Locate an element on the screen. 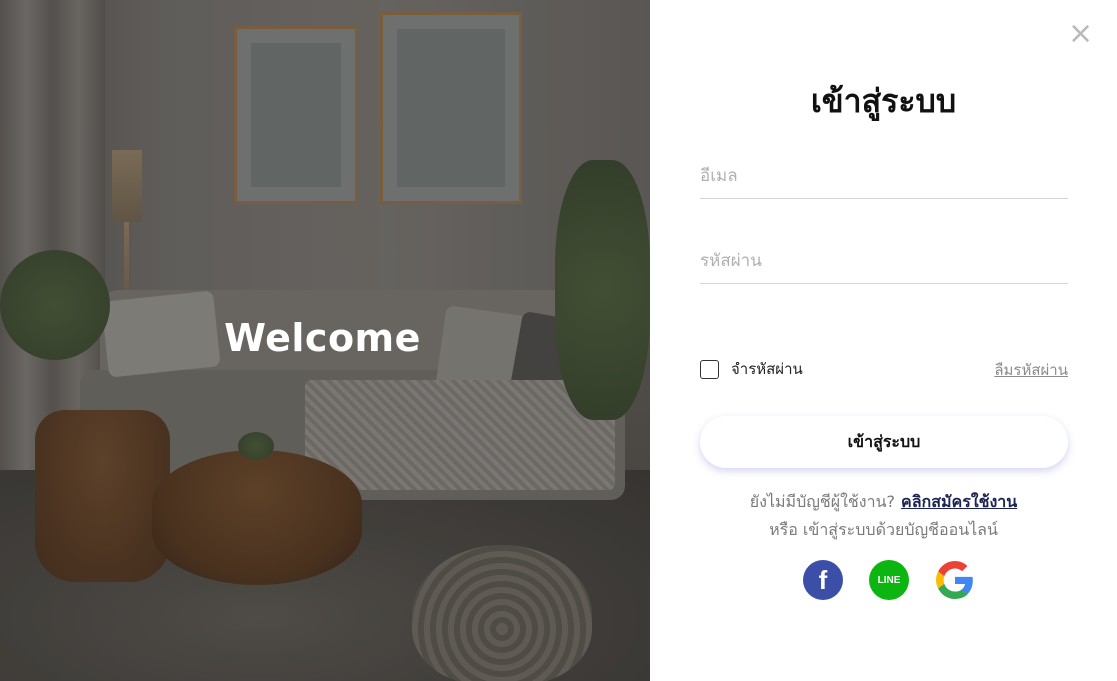 The height and width of the screenshot is (681, 1117). google-icon is located at coordinates (955, 580).